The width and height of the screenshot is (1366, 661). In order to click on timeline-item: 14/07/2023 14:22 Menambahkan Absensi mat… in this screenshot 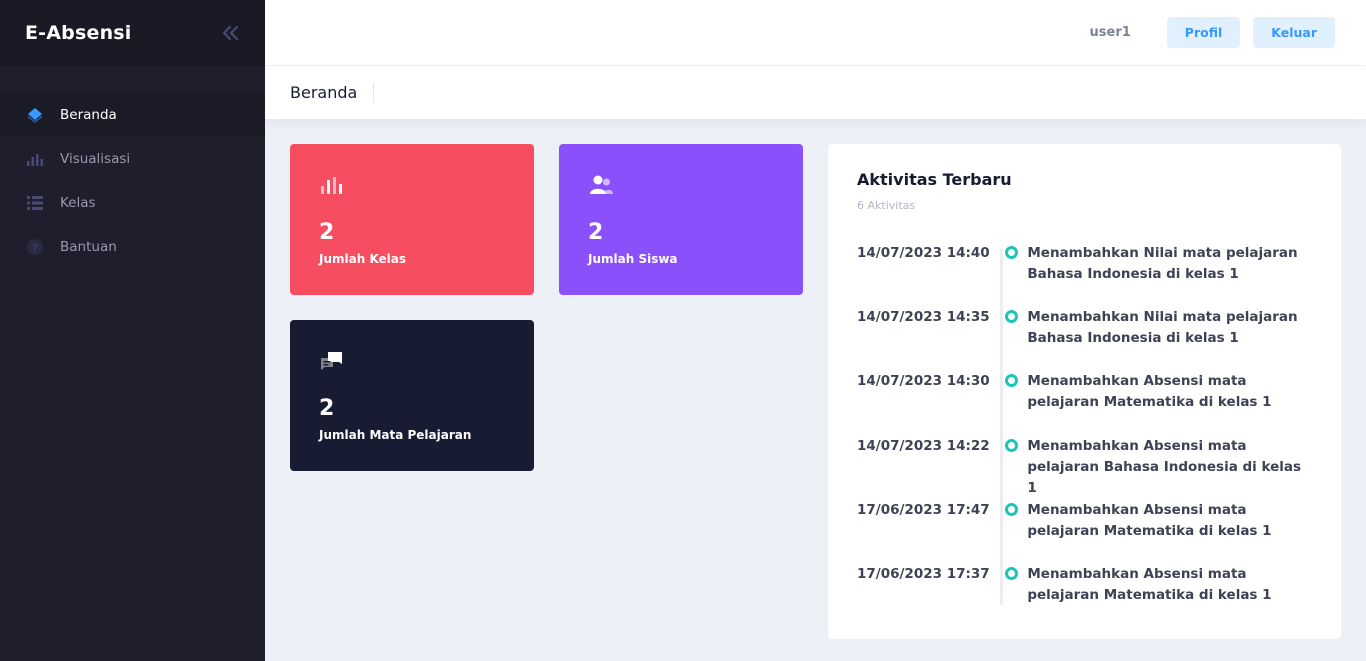, I will do `click(1084, 468)`.